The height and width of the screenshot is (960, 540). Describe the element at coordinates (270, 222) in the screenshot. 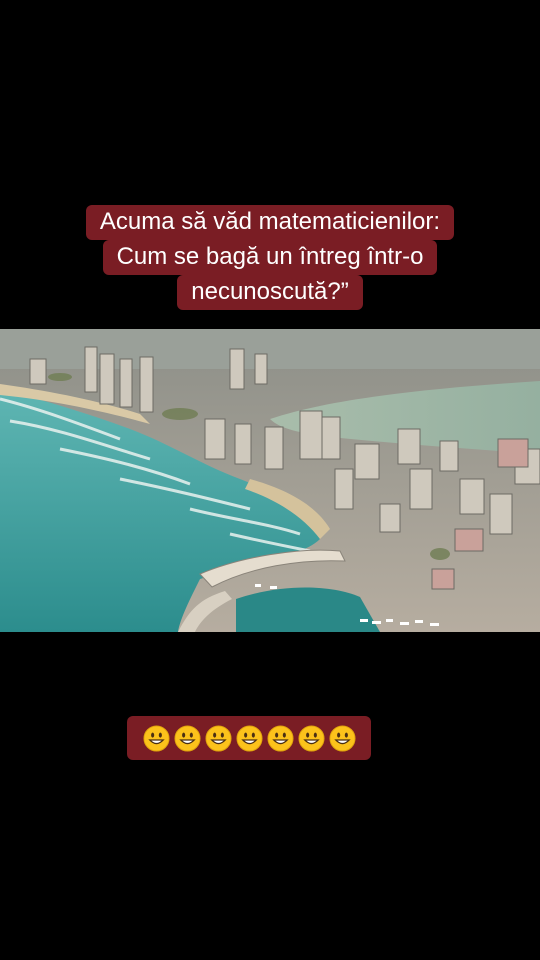

I see `caption-line-1: Acuma să văd matematicienilor:` at that location.